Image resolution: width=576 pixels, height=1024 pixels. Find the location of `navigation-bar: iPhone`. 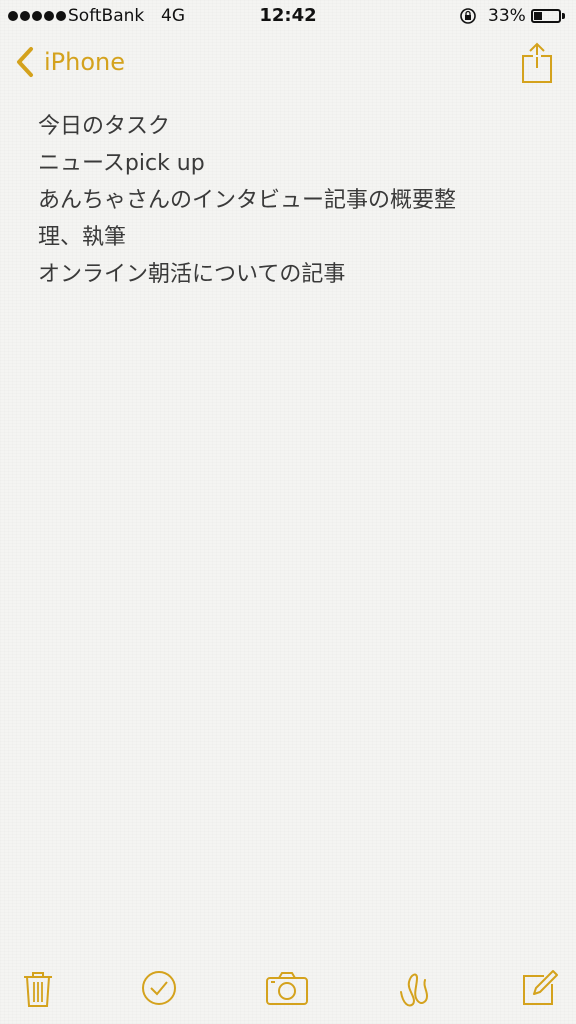

navigation-bar: iPhone is located at coordinates (288, 64).